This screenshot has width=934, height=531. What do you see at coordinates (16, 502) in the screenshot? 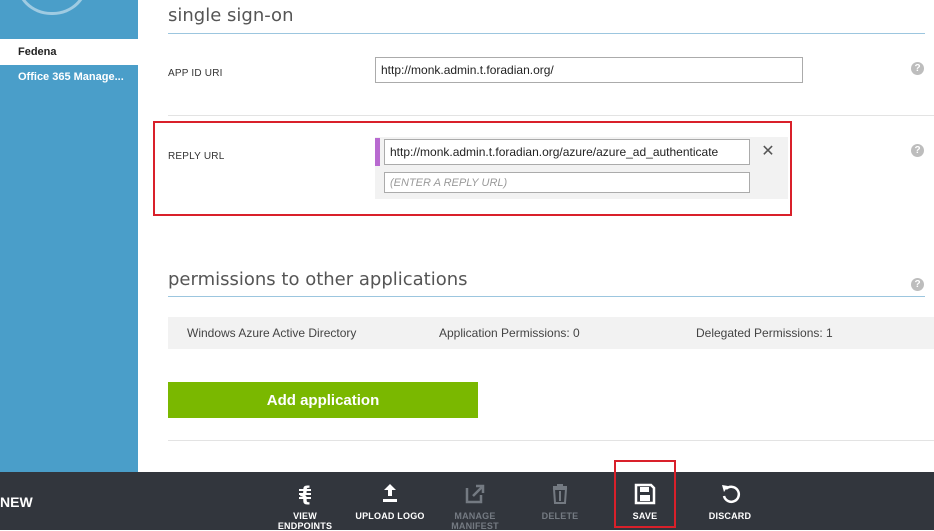
I see `new-button: NEW` at bounding box center [16, 502].